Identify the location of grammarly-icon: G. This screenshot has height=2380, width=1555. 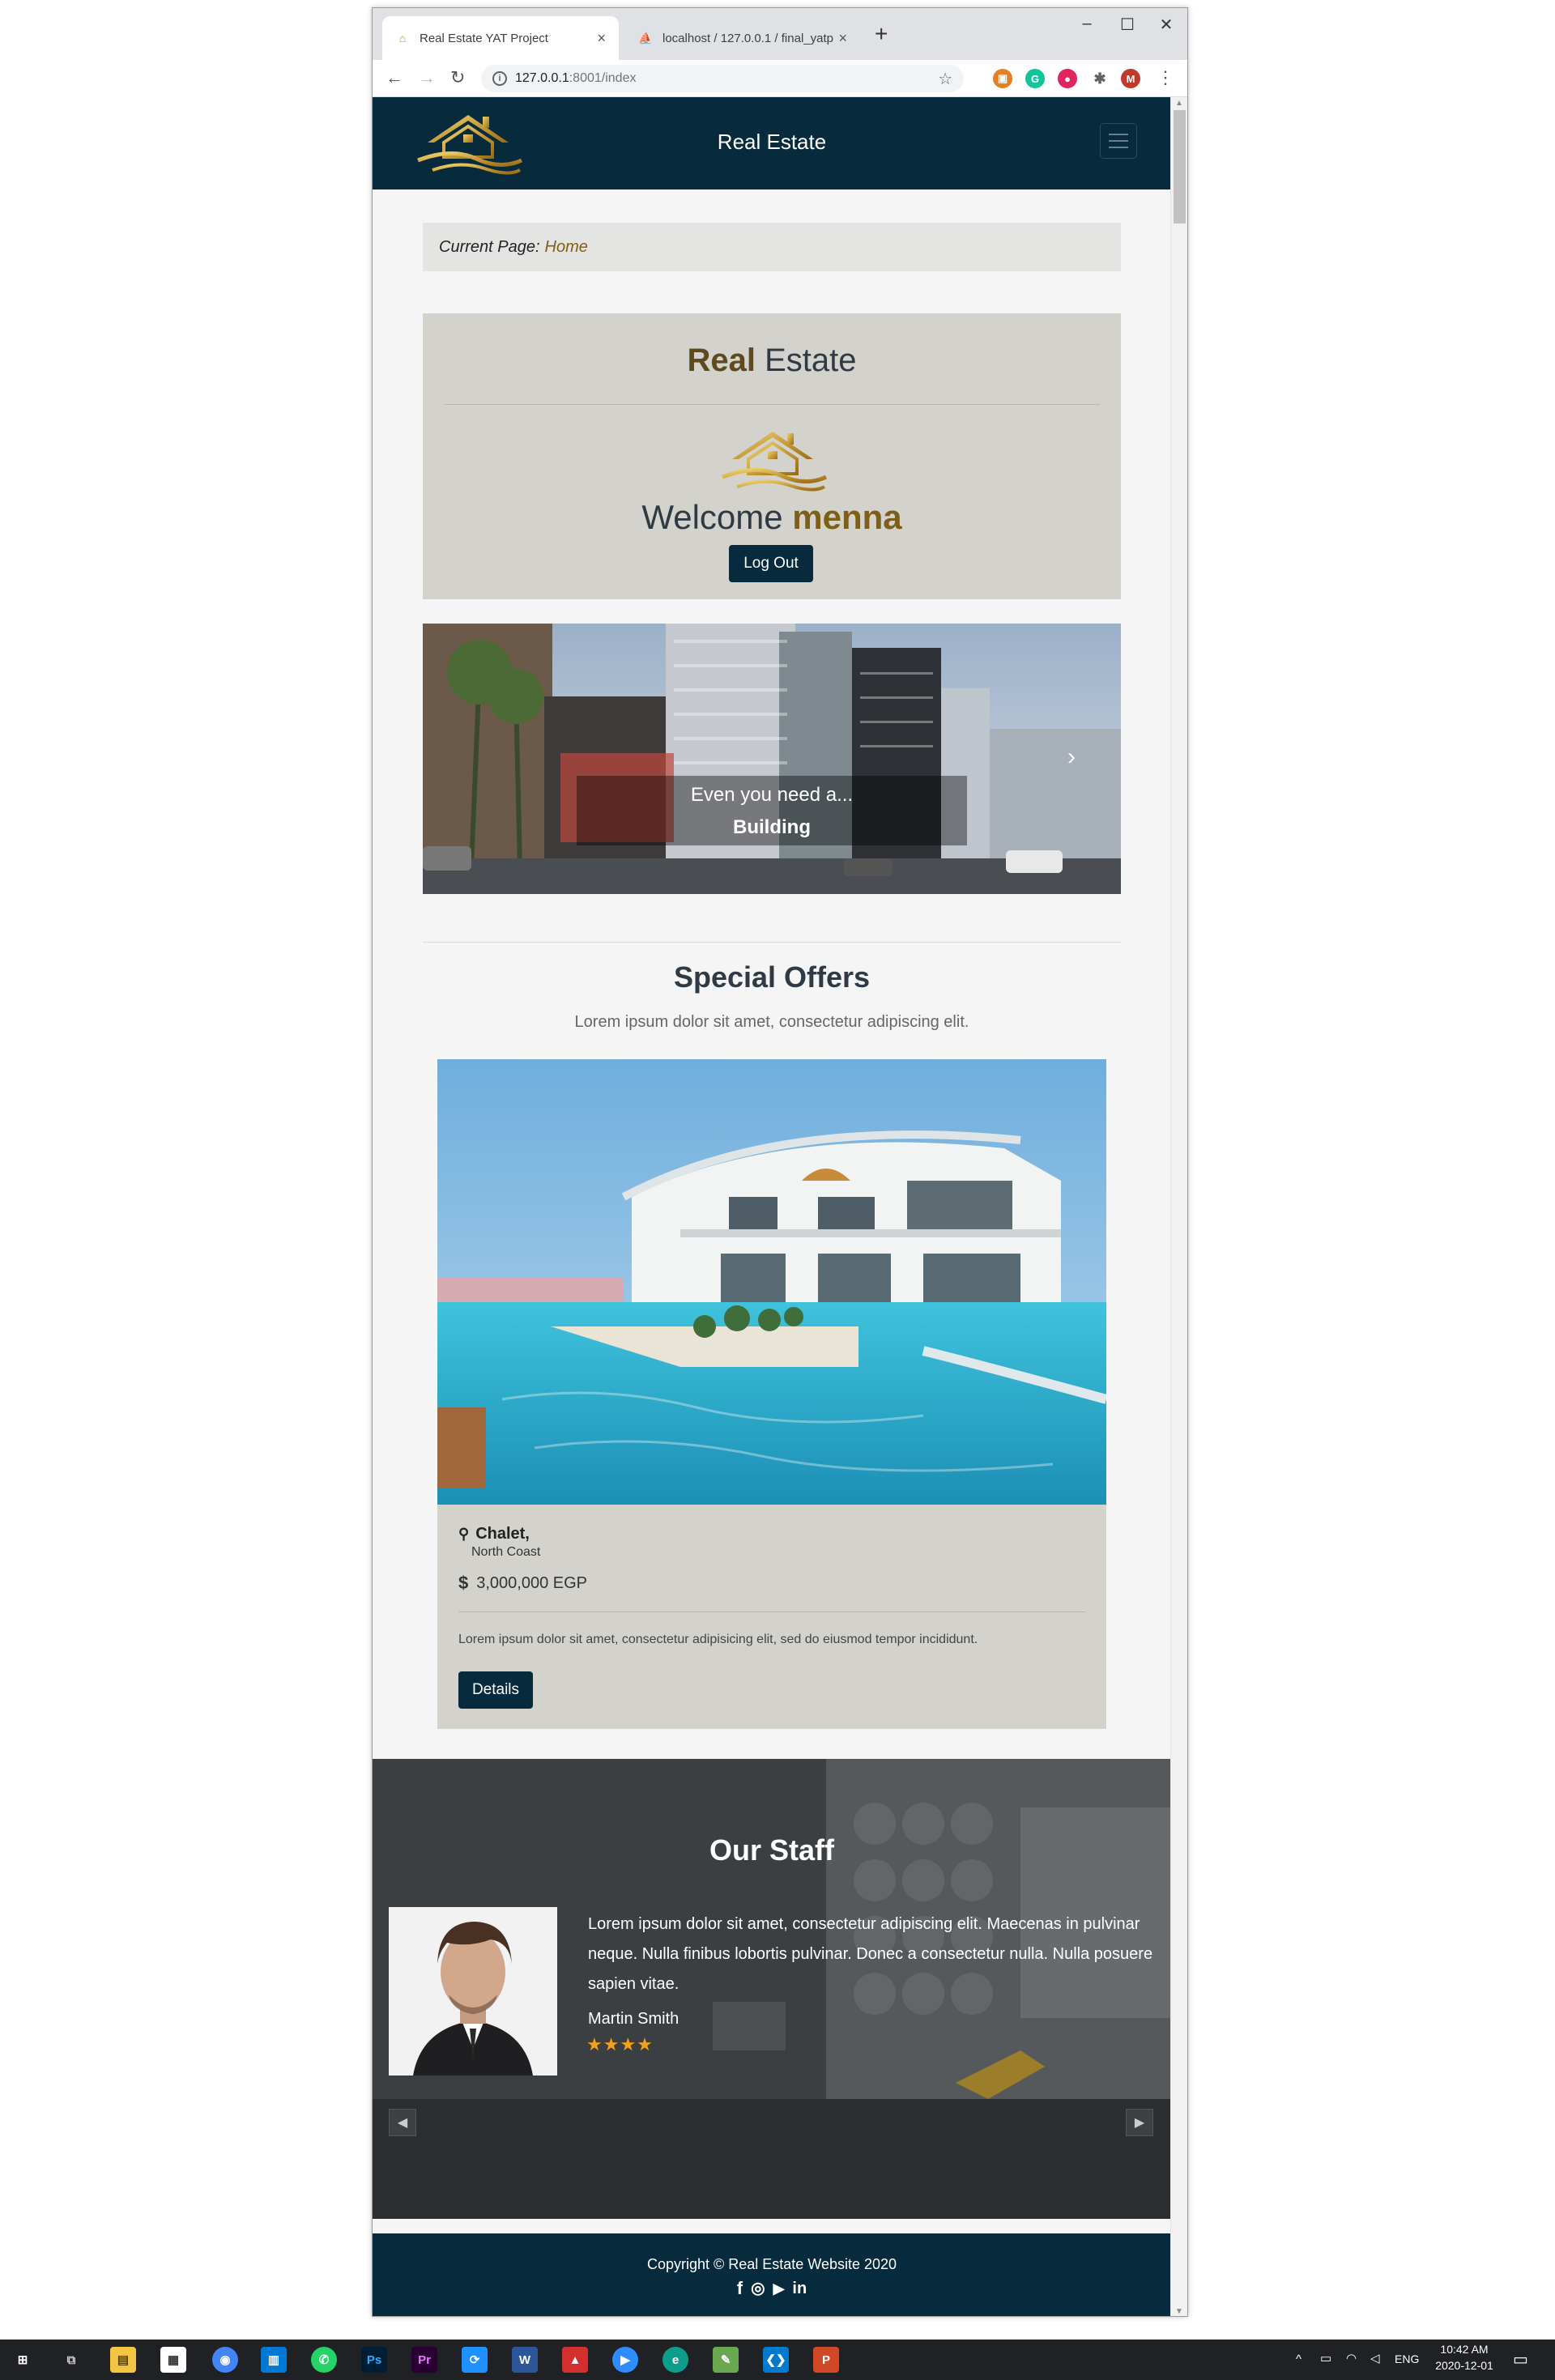
(1035, 79).